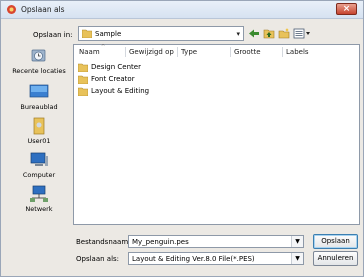 The image size is (364, 277). I want to click on list-item: Layout & Editing, so click(138, 91).